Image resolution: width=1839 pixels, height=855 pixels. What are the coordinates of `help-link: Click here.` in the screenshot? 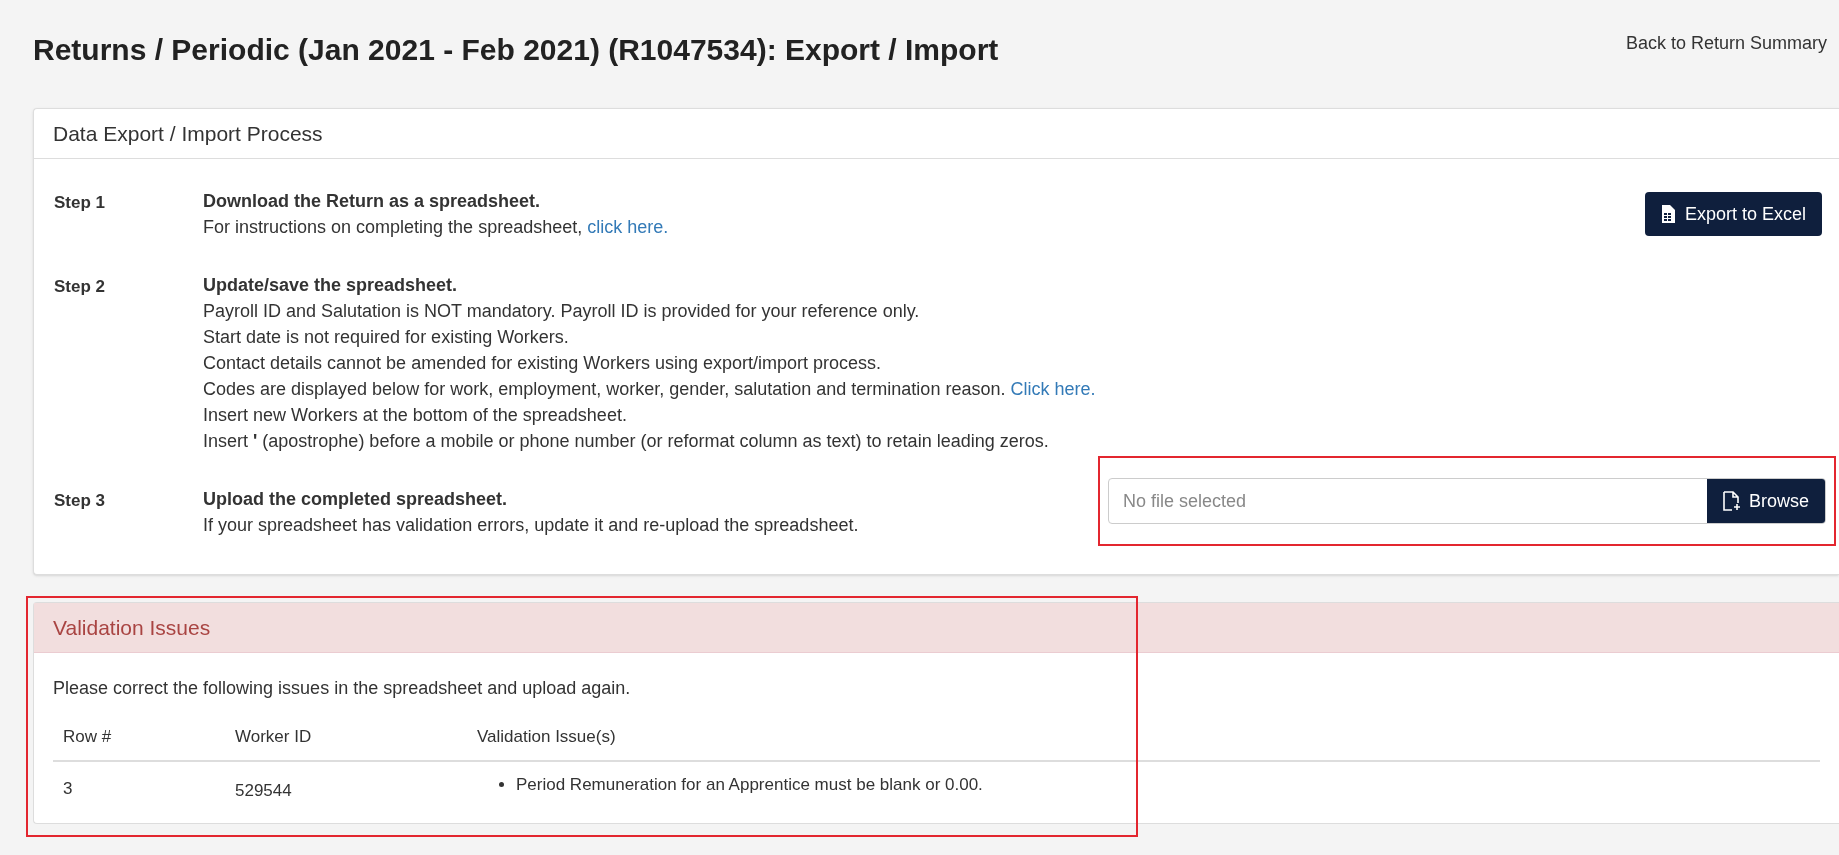 It's located at (1053, 389).